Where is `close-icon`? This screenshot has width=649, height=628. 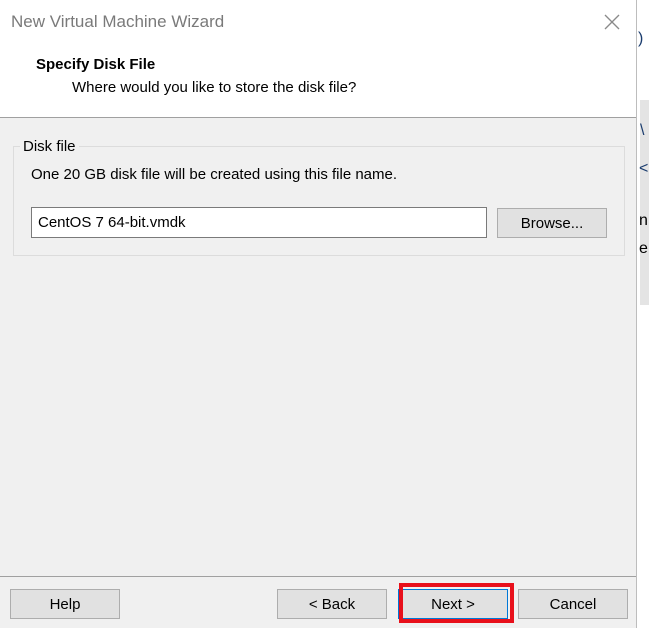 close-icon is located at coordinates (612, 22).